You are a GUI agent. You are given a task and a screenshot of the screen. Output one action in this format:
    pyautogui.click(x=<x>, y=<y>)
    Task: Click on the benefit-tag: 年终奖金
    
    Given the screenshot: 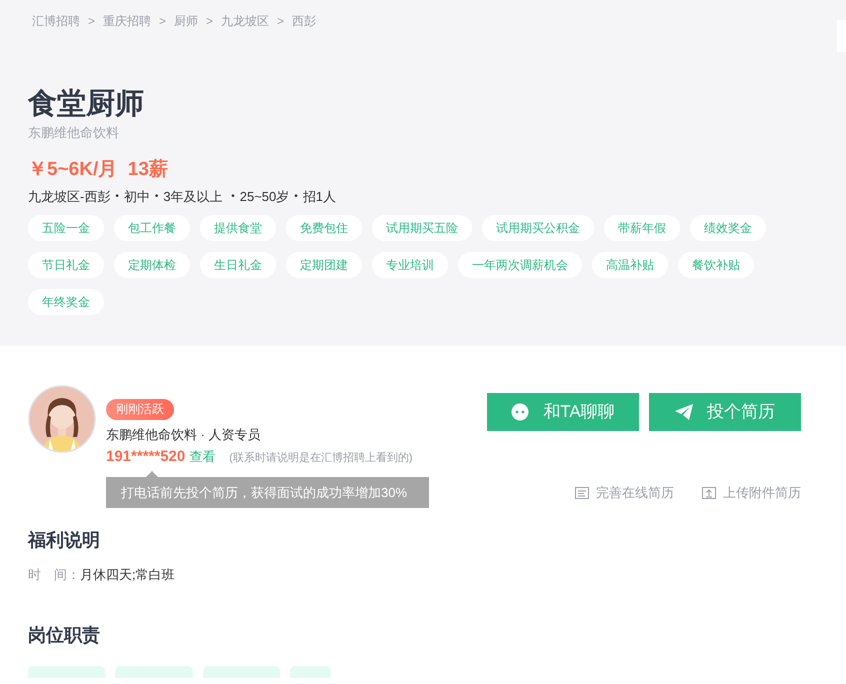 What is the action you would take?
    pyautogui.click(x=66, y=302)
    